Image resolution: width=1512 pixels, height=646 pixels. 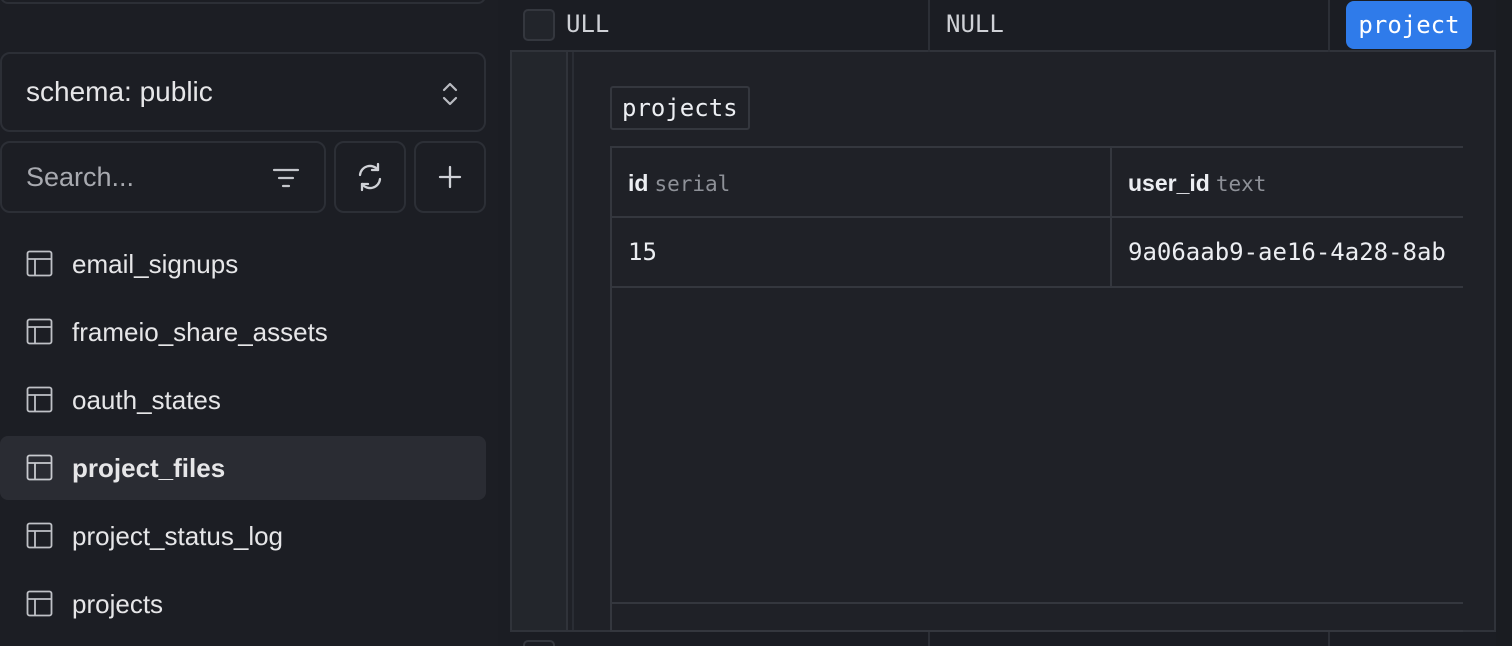 What do you see at coordinates (642, 252) in the screenshot?
I see `table-cell: 15` at bounding box center [642, 252].